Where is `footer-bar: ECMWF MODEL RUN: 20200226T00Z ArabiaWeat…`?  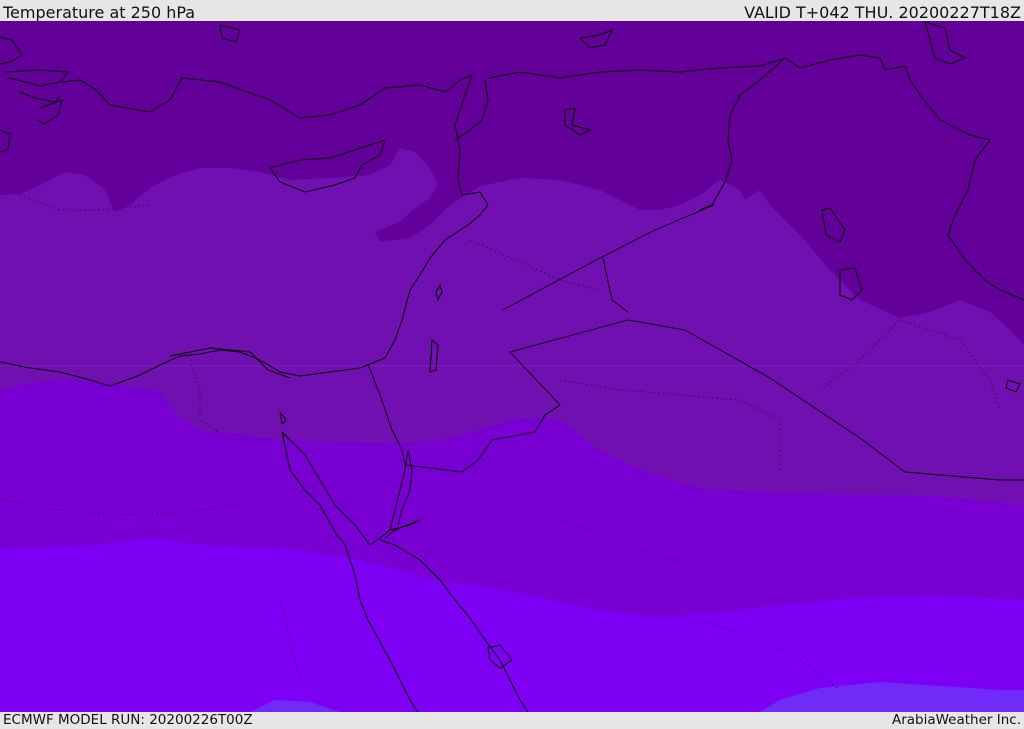 footer-bar: ECMWF MODEL RUN: 20200226T00Z ArabiaWeat… is located at coordinates (512, 720).